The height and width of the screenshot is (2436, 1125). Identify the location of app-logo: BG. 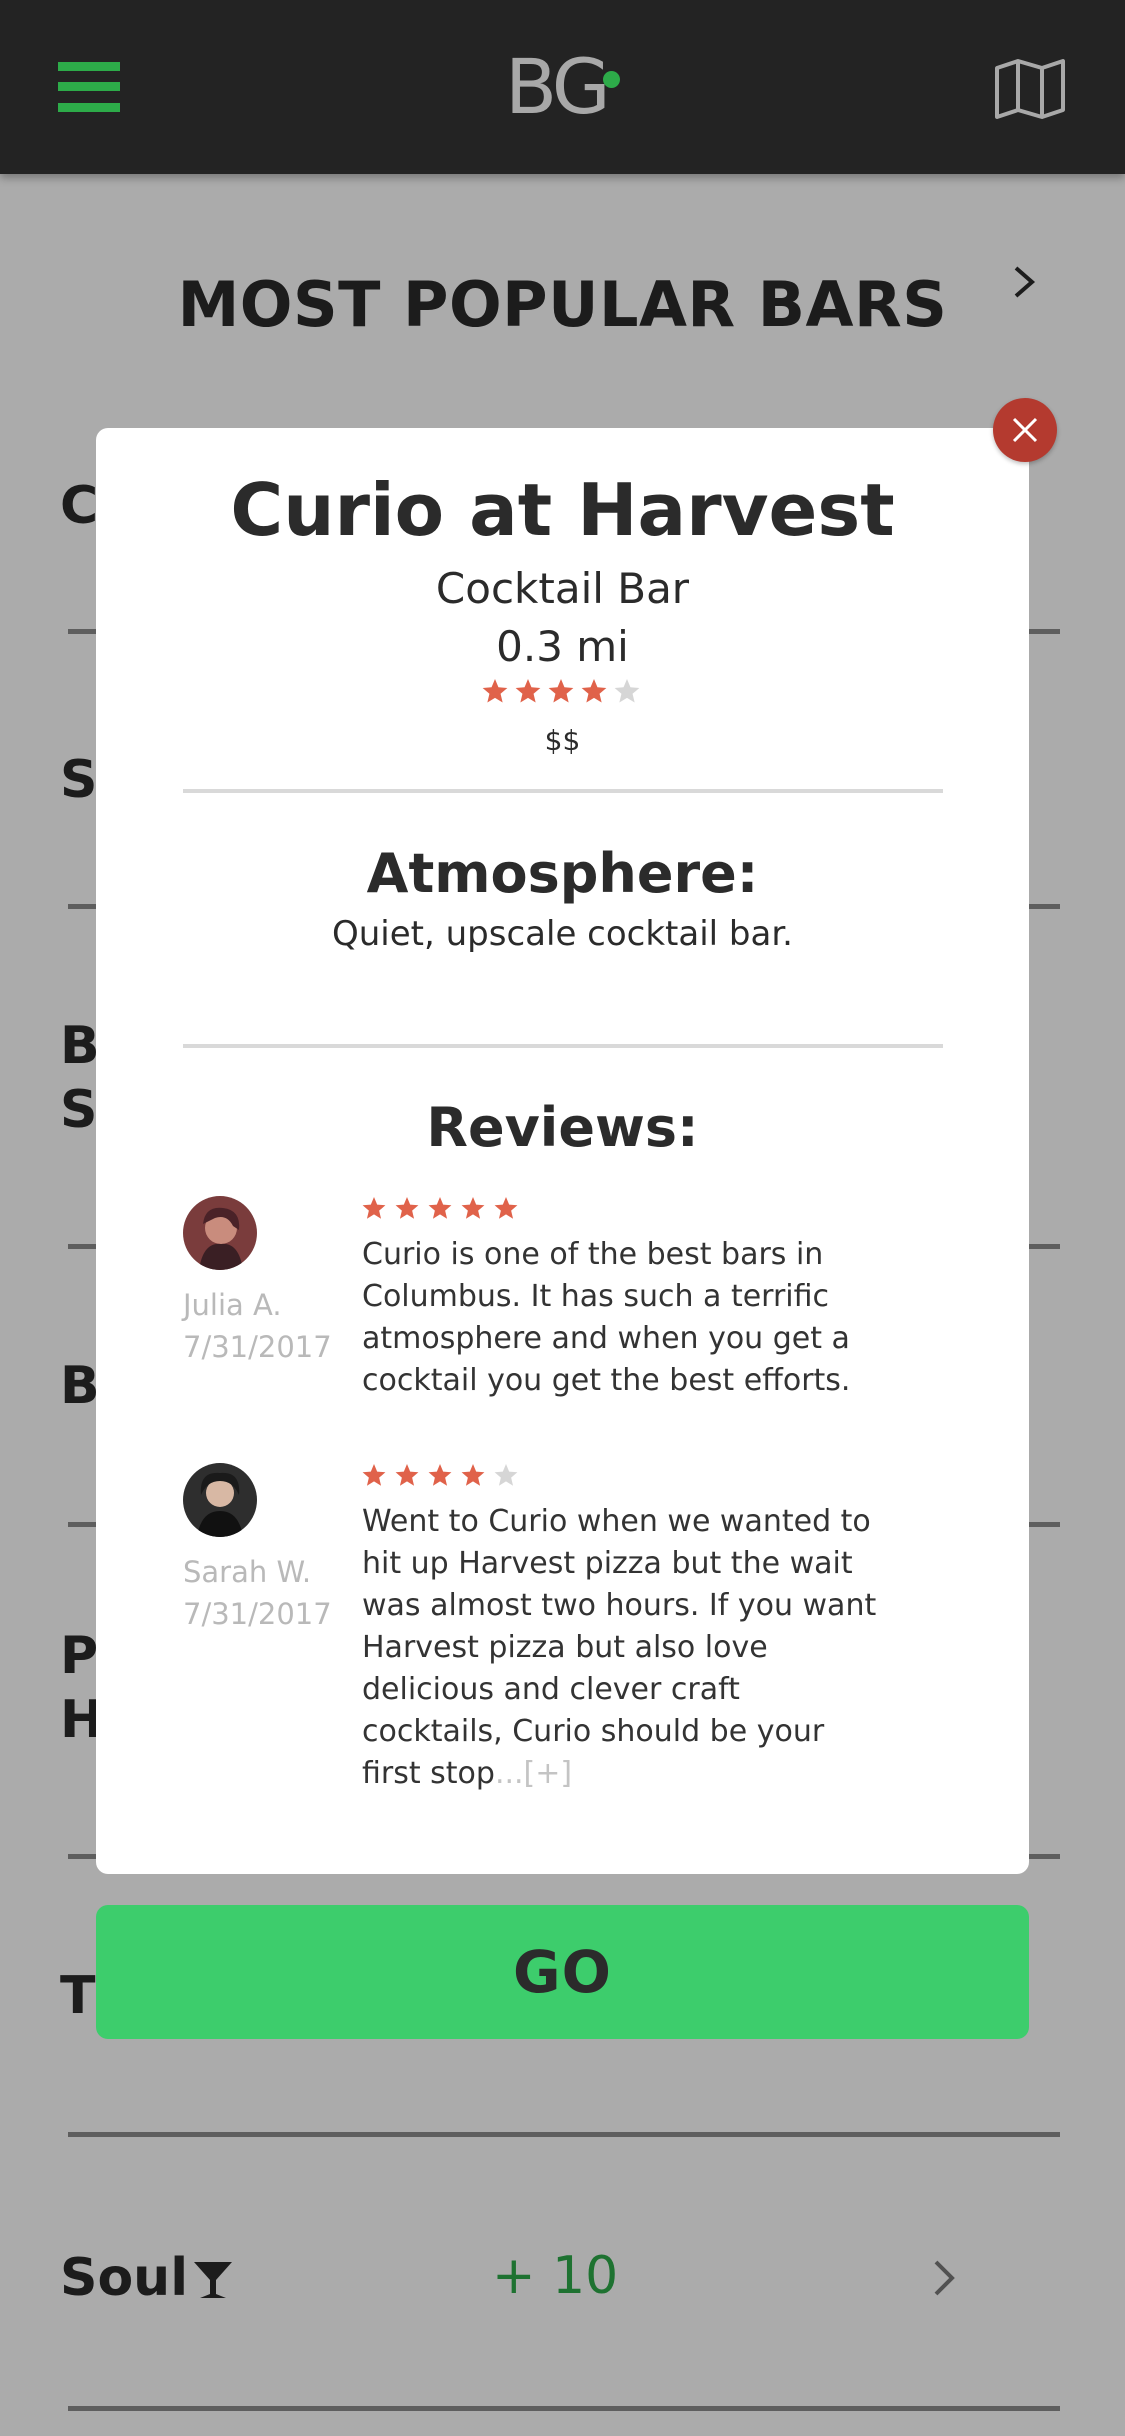
(558, 86).